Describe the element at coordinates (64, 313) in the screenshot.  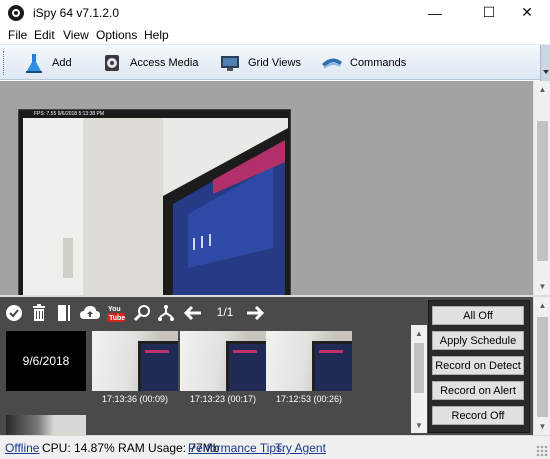
I see `bookmark-icon` at that location.